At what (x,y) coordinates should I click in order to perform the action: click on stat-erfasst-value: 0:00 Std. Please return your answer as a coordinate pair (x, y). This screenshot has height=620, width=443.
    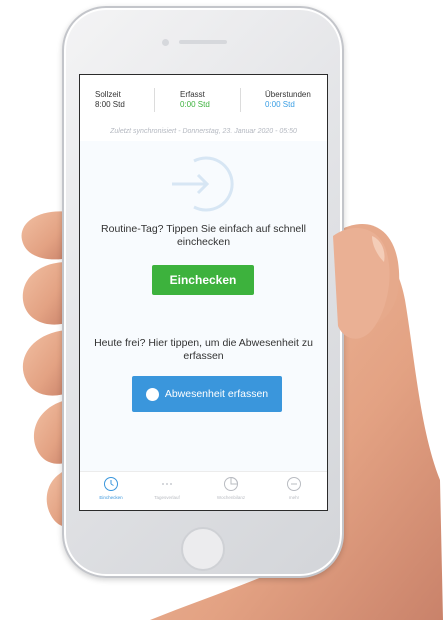
    Looking at the image, I should click on (195, 104).